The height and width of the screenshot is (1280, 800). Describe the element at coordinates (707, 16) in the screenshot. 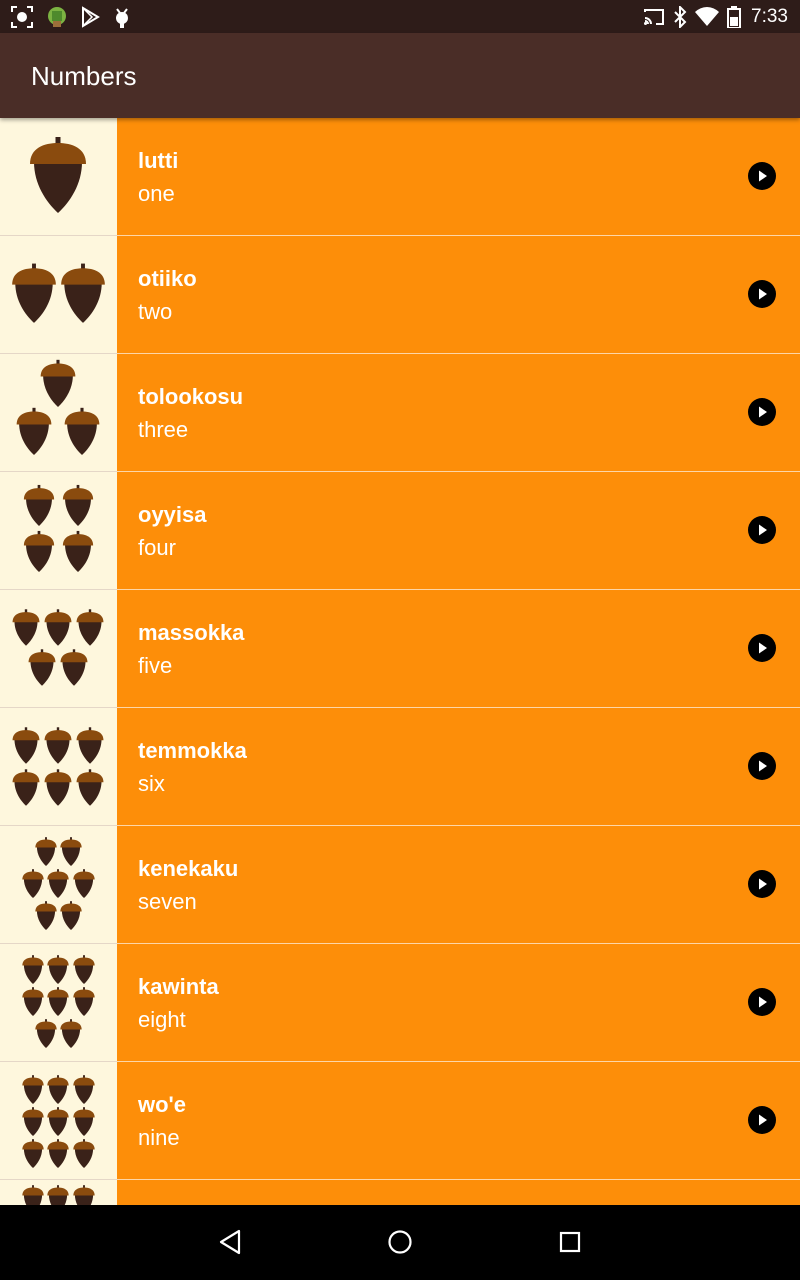

I see `wifi-icon` at that location.